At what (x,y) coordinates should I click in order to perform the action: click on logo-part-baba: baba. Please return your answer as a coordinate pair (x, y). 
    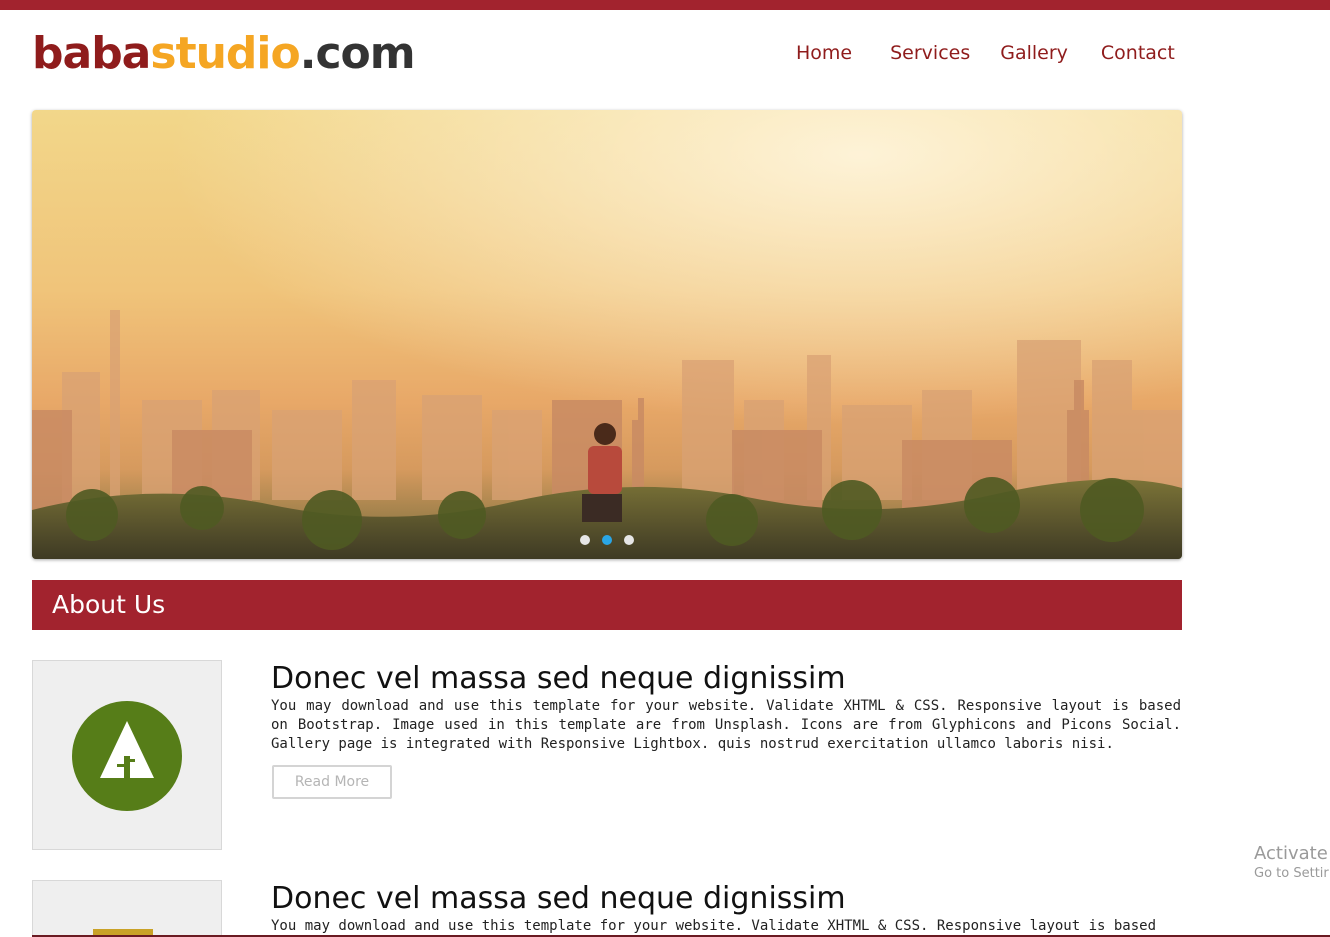
    Looking at the image, I should click on (91, 53).